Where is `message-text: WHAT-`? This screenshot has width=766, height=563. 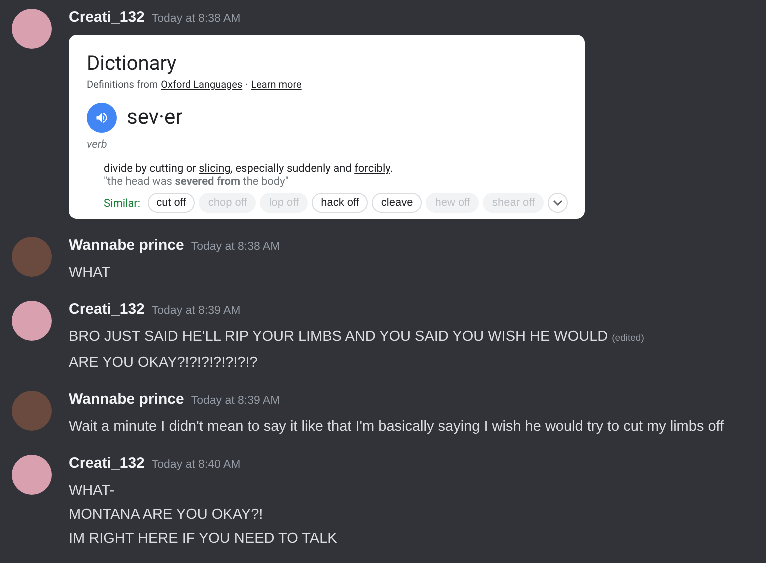 message-text: WHAT- is located at coordinates (92, 491).